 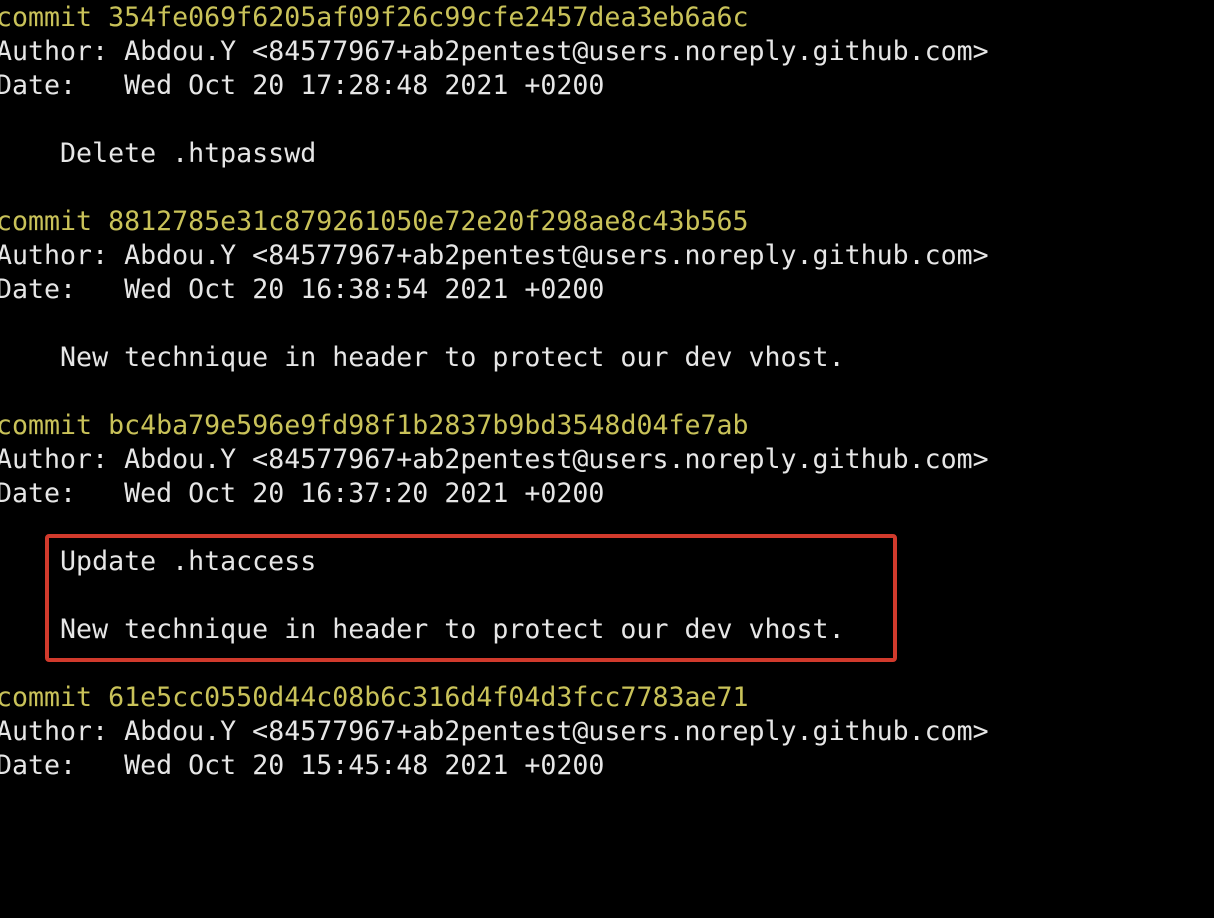 What do you see at coordinates (428, 221) in the screenshot?
I see `commit-hash: 8812785e31c879261050e72e20f298ae8c43b565` at bounding box center [428, 221].